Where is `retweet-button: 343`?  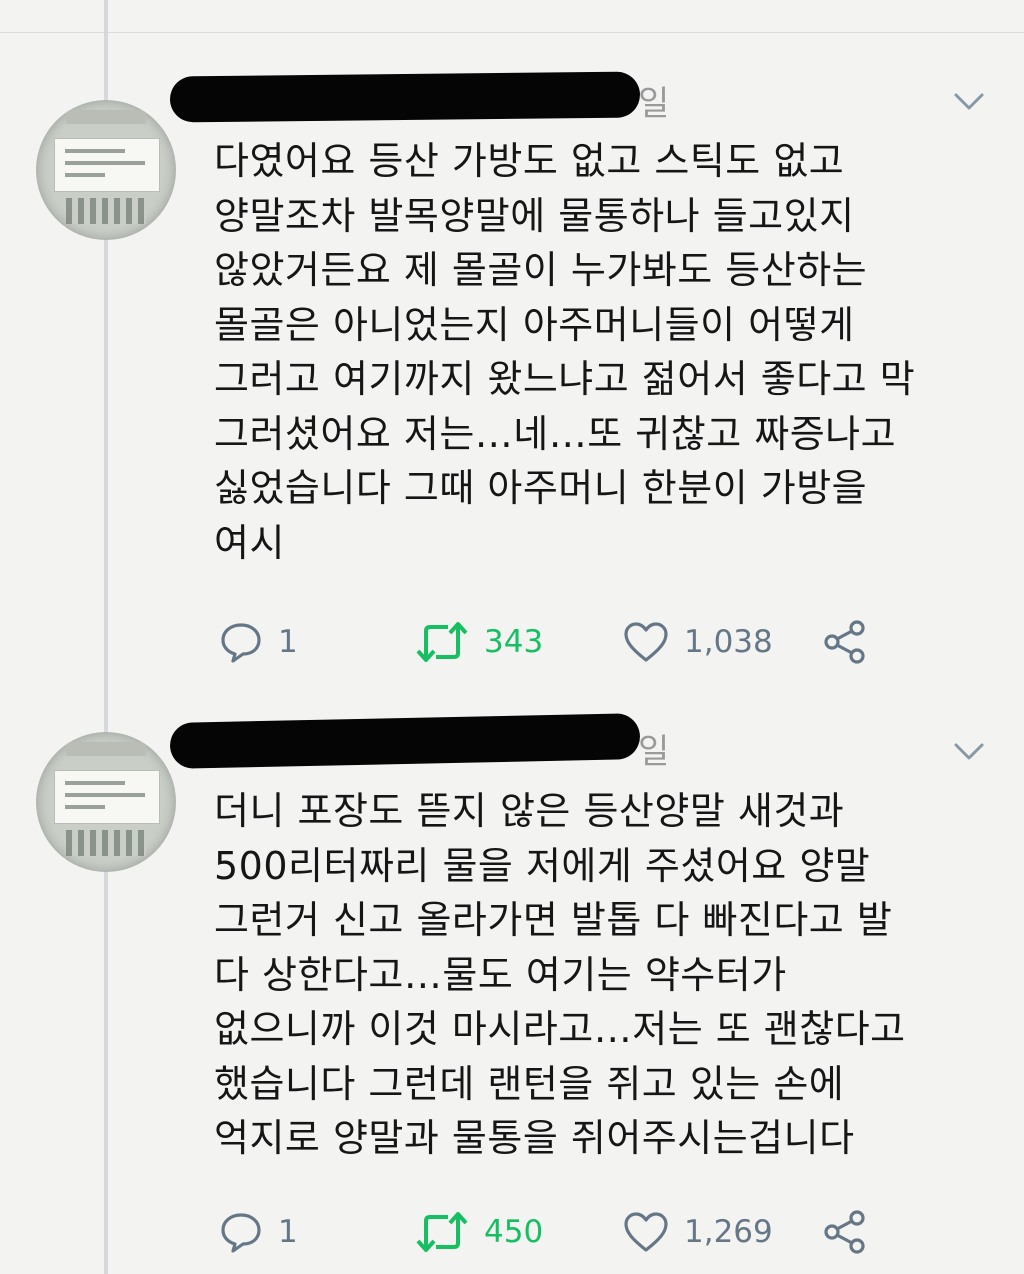 retweet-button: 343 is located at coordinates (478, 642).